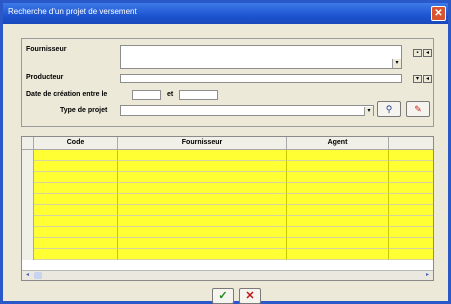  I want to click on fournisseur-field: ▾, so click(261, 57).